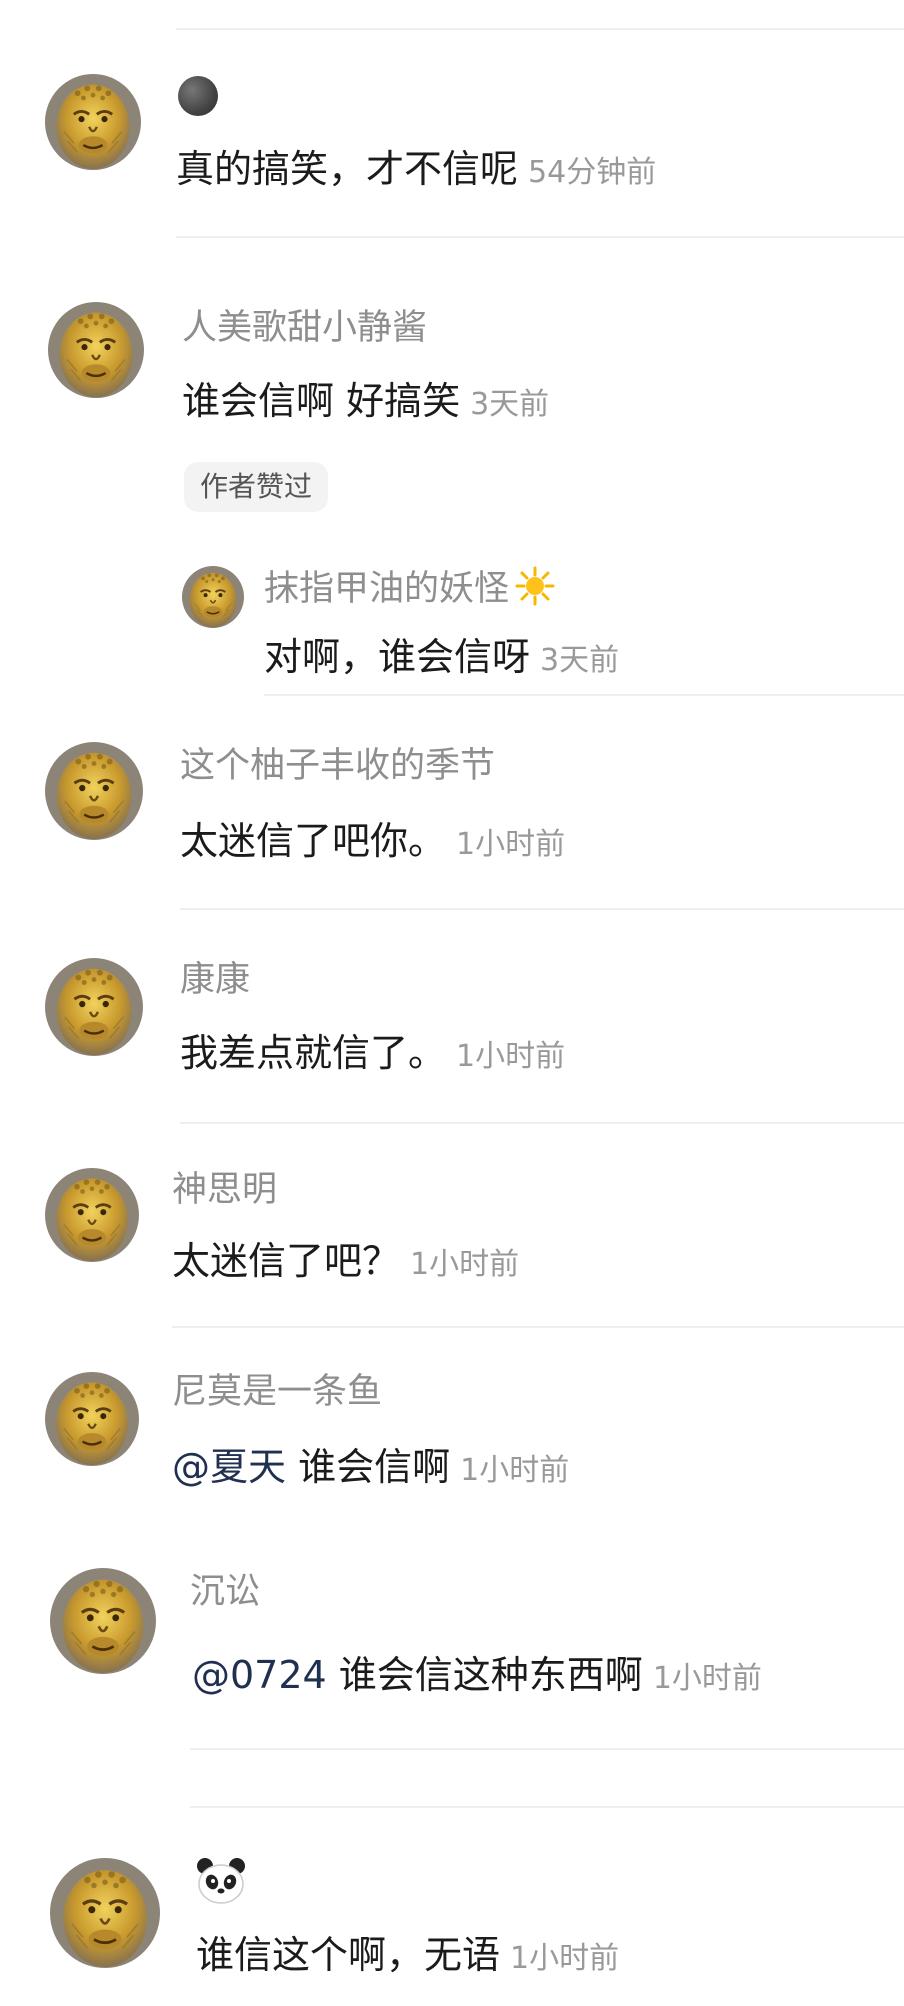  Describe the element at coordinates (580, 660) in the screenshot. I see `reply-time: 3天前` at that location.